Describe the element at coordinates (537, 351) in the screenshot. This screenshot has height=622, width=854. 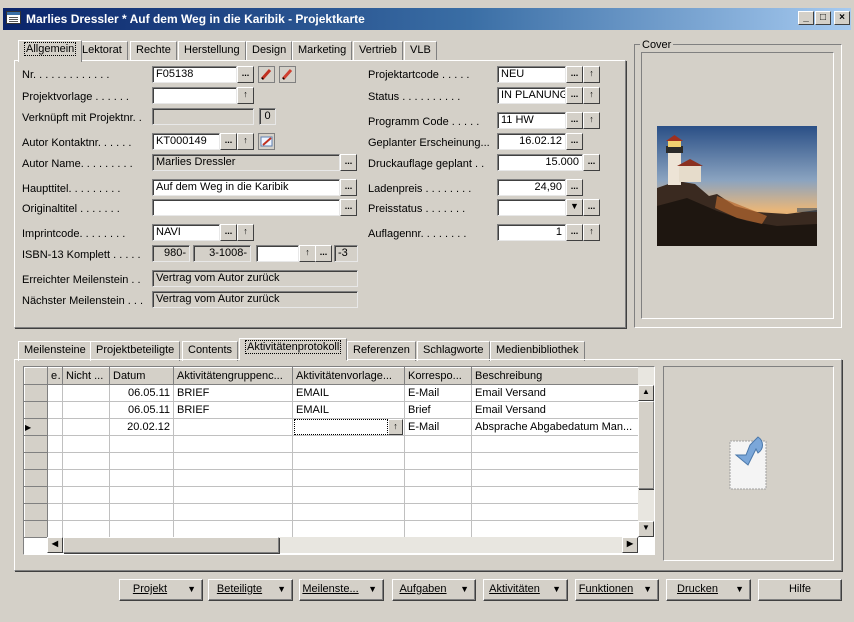
I see `tab-medienbibliothek: Medienbibliothek` at that location.